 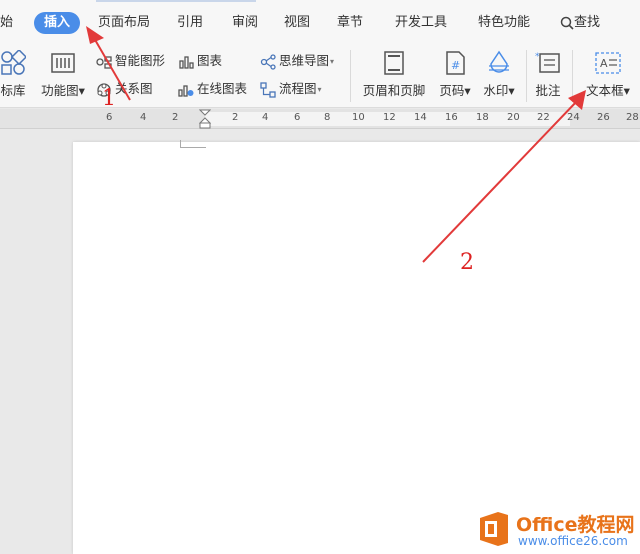 I want to click on menu-page-layout: 页面布局, so click(x=124, y=23).